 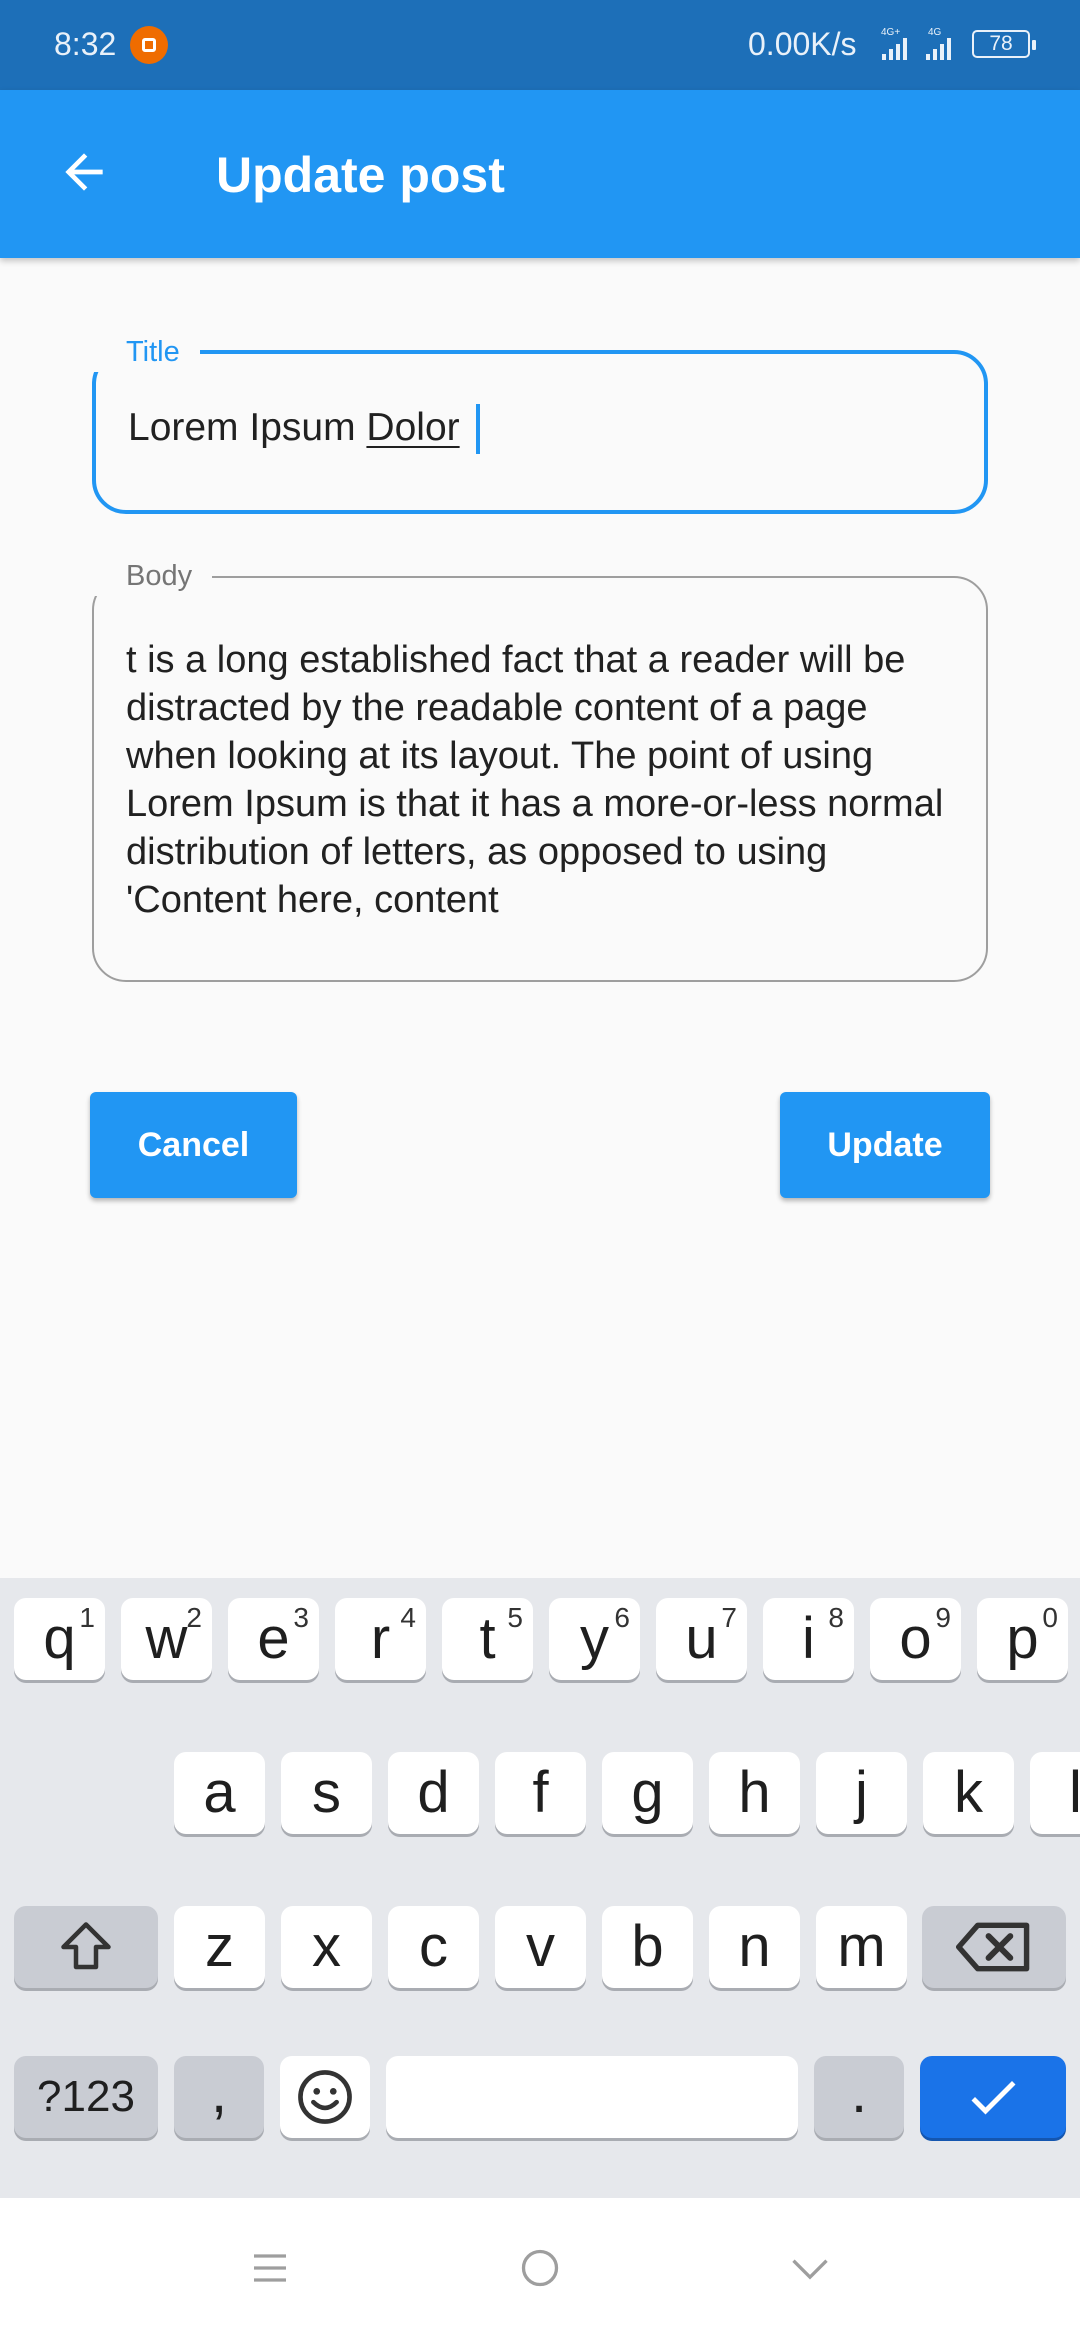 I want to click on key-d: d, so click(x=433, y=1793).